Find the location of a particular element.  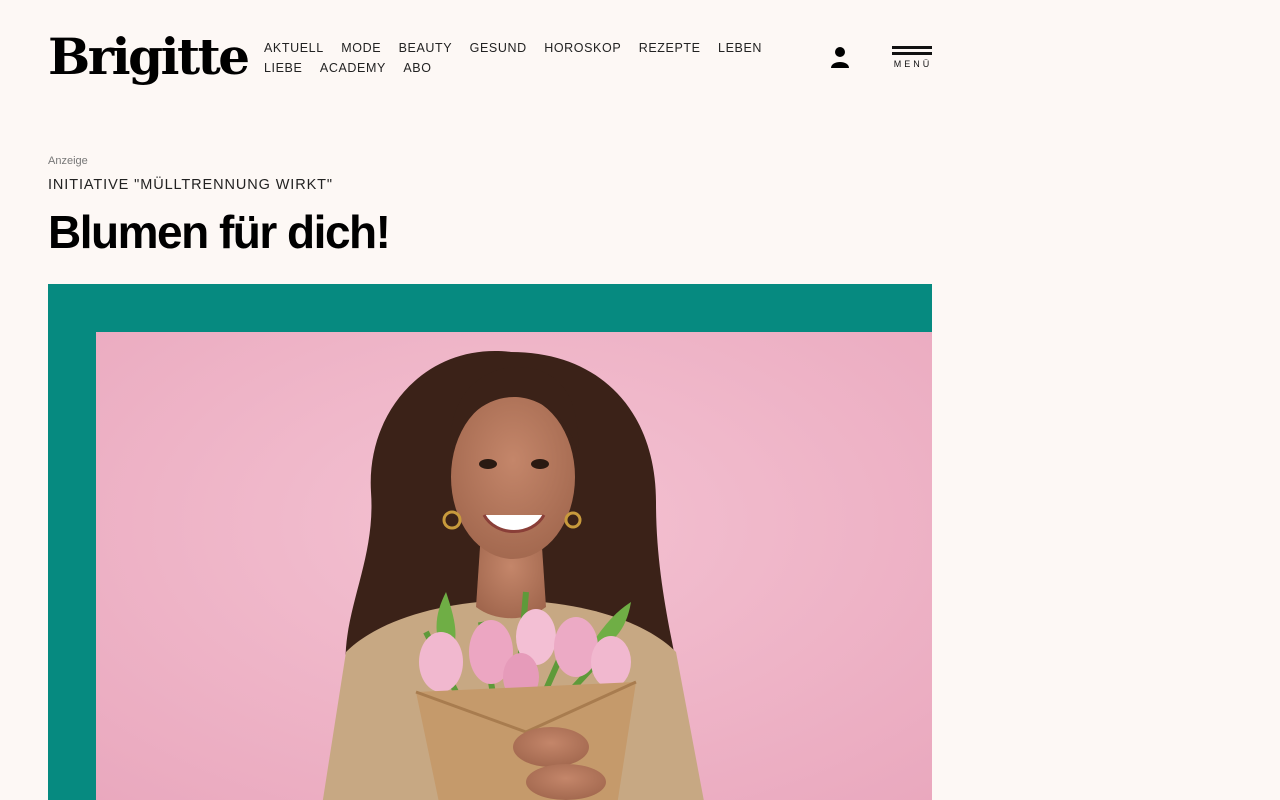

menu-label: MENÜ is located at coordinates (913, 64).